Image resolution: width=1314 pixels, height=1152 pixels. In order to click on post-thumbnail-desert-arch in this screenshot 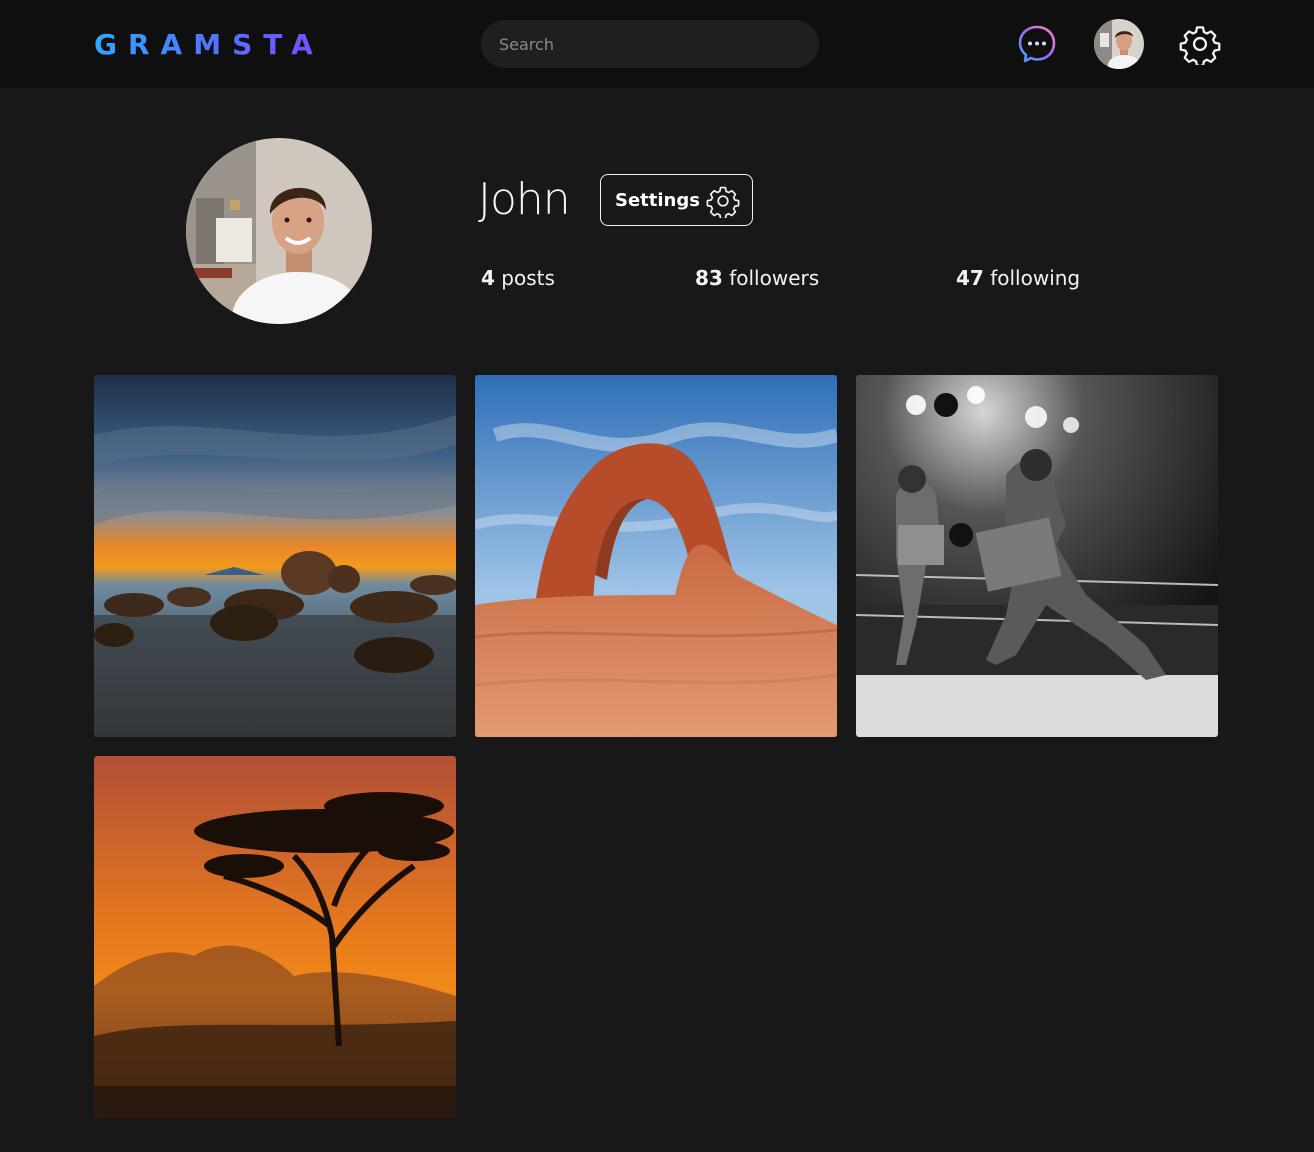, I will do `click(656, 556)`.